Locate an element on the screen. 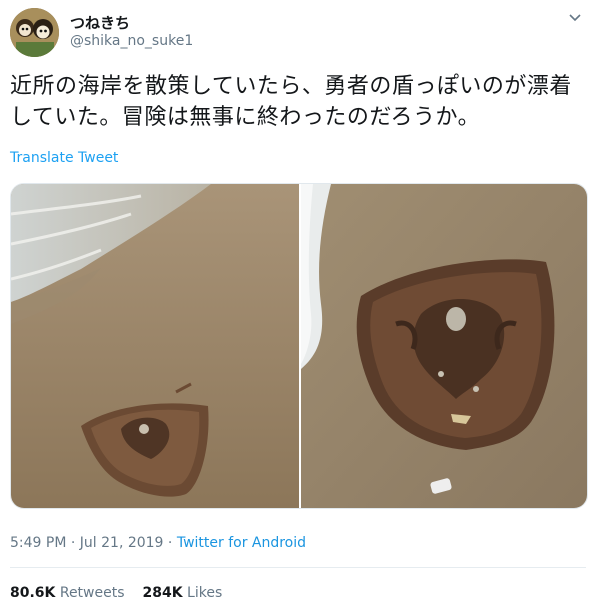 This screenshot has height=609, width=596. likes-label: Likes is located at coordinates (205, 593).